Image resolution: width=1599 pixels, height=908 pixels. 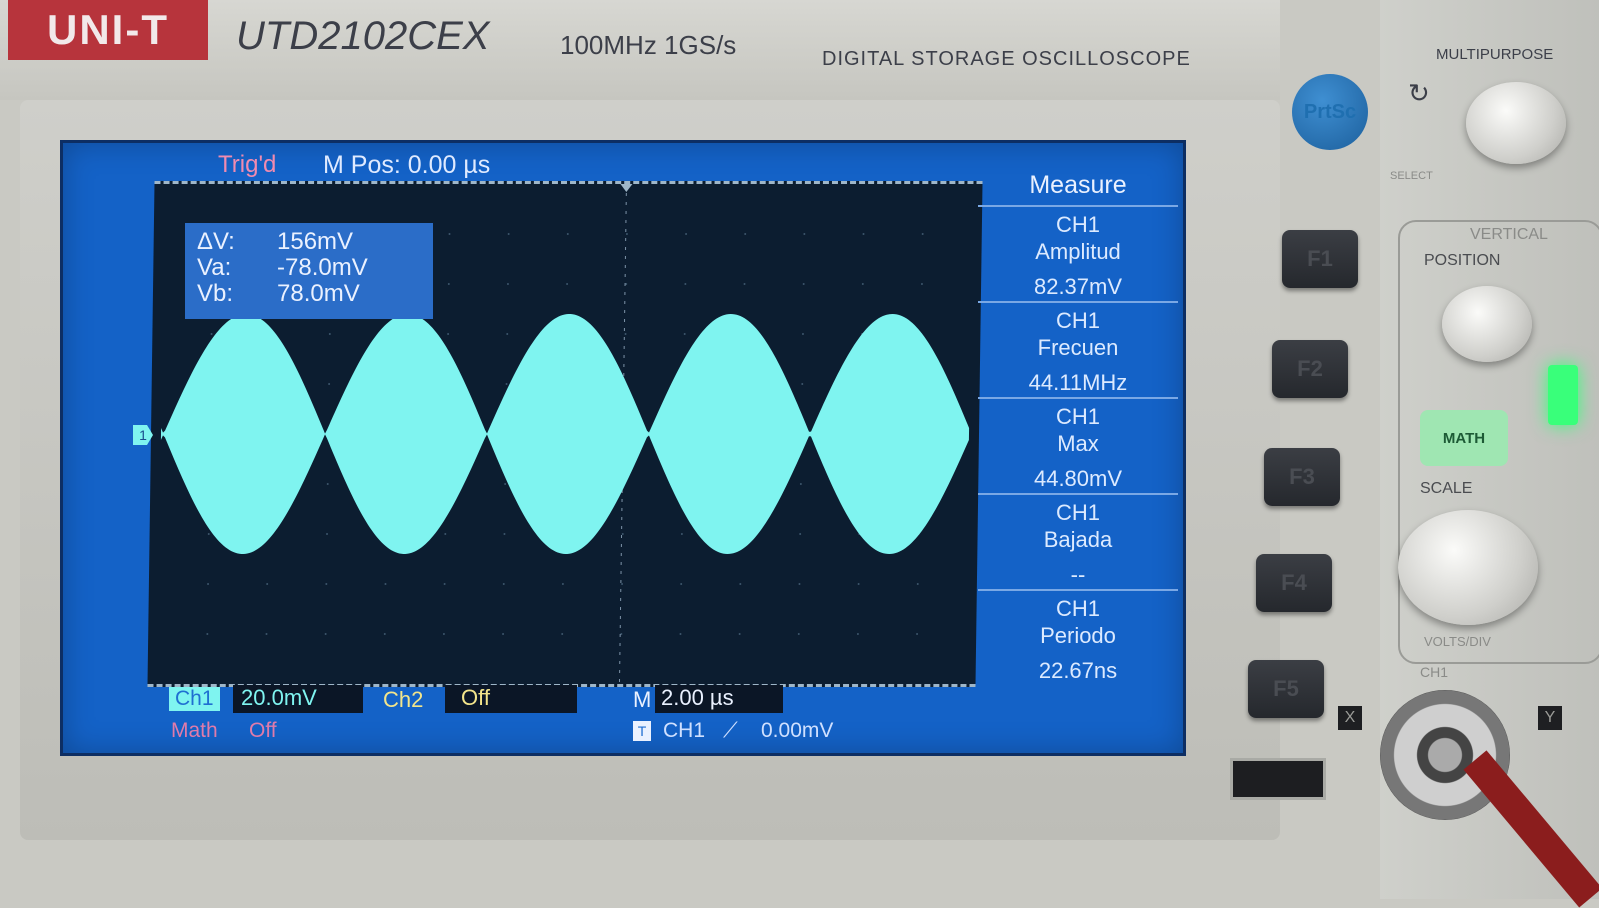 What do you see at coordinates (318, 293) in the screenshot?
I see `cursor-value: 78.0mV` at bounding box center [318, 293].